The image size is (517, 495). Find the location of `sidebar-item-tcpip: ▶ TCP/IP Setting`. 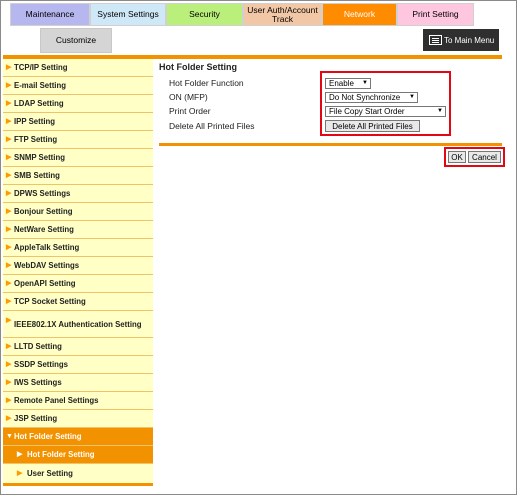

sidebar-item-tcpip: ▶ TCP/IP Setting is located at coordinates (78, 68).